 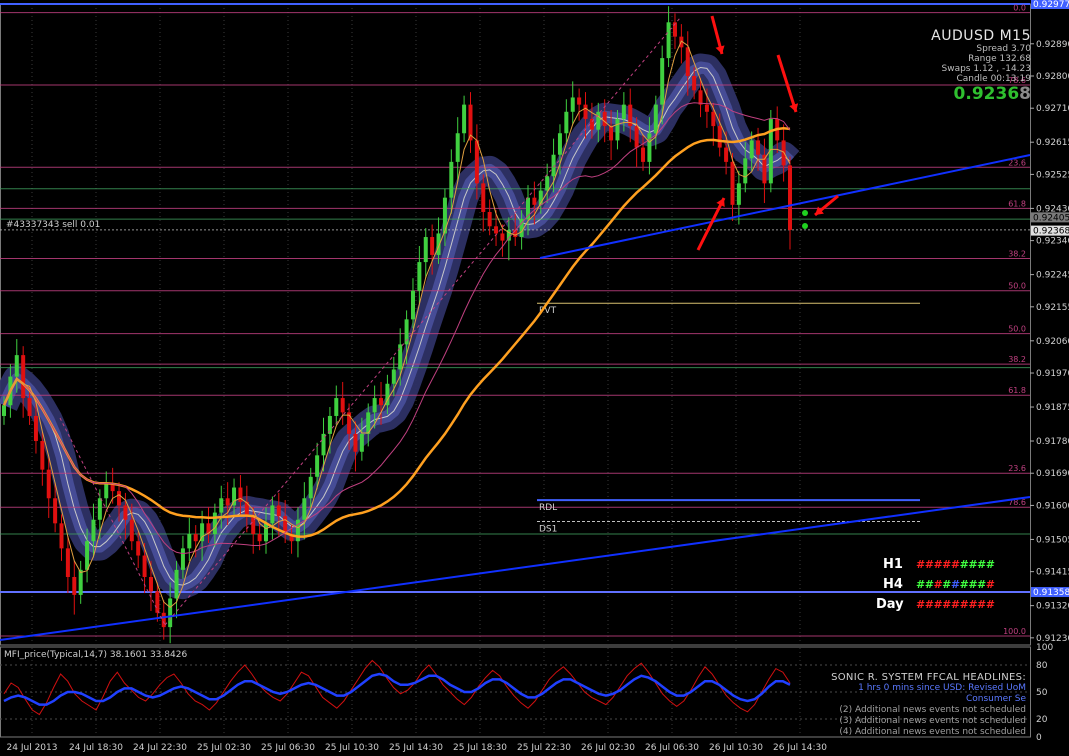 What do you see at coordinates (1051, 232) in the screenshot?
I see `price-tag-label: 0.92368` at bounding box center [1051, 232].